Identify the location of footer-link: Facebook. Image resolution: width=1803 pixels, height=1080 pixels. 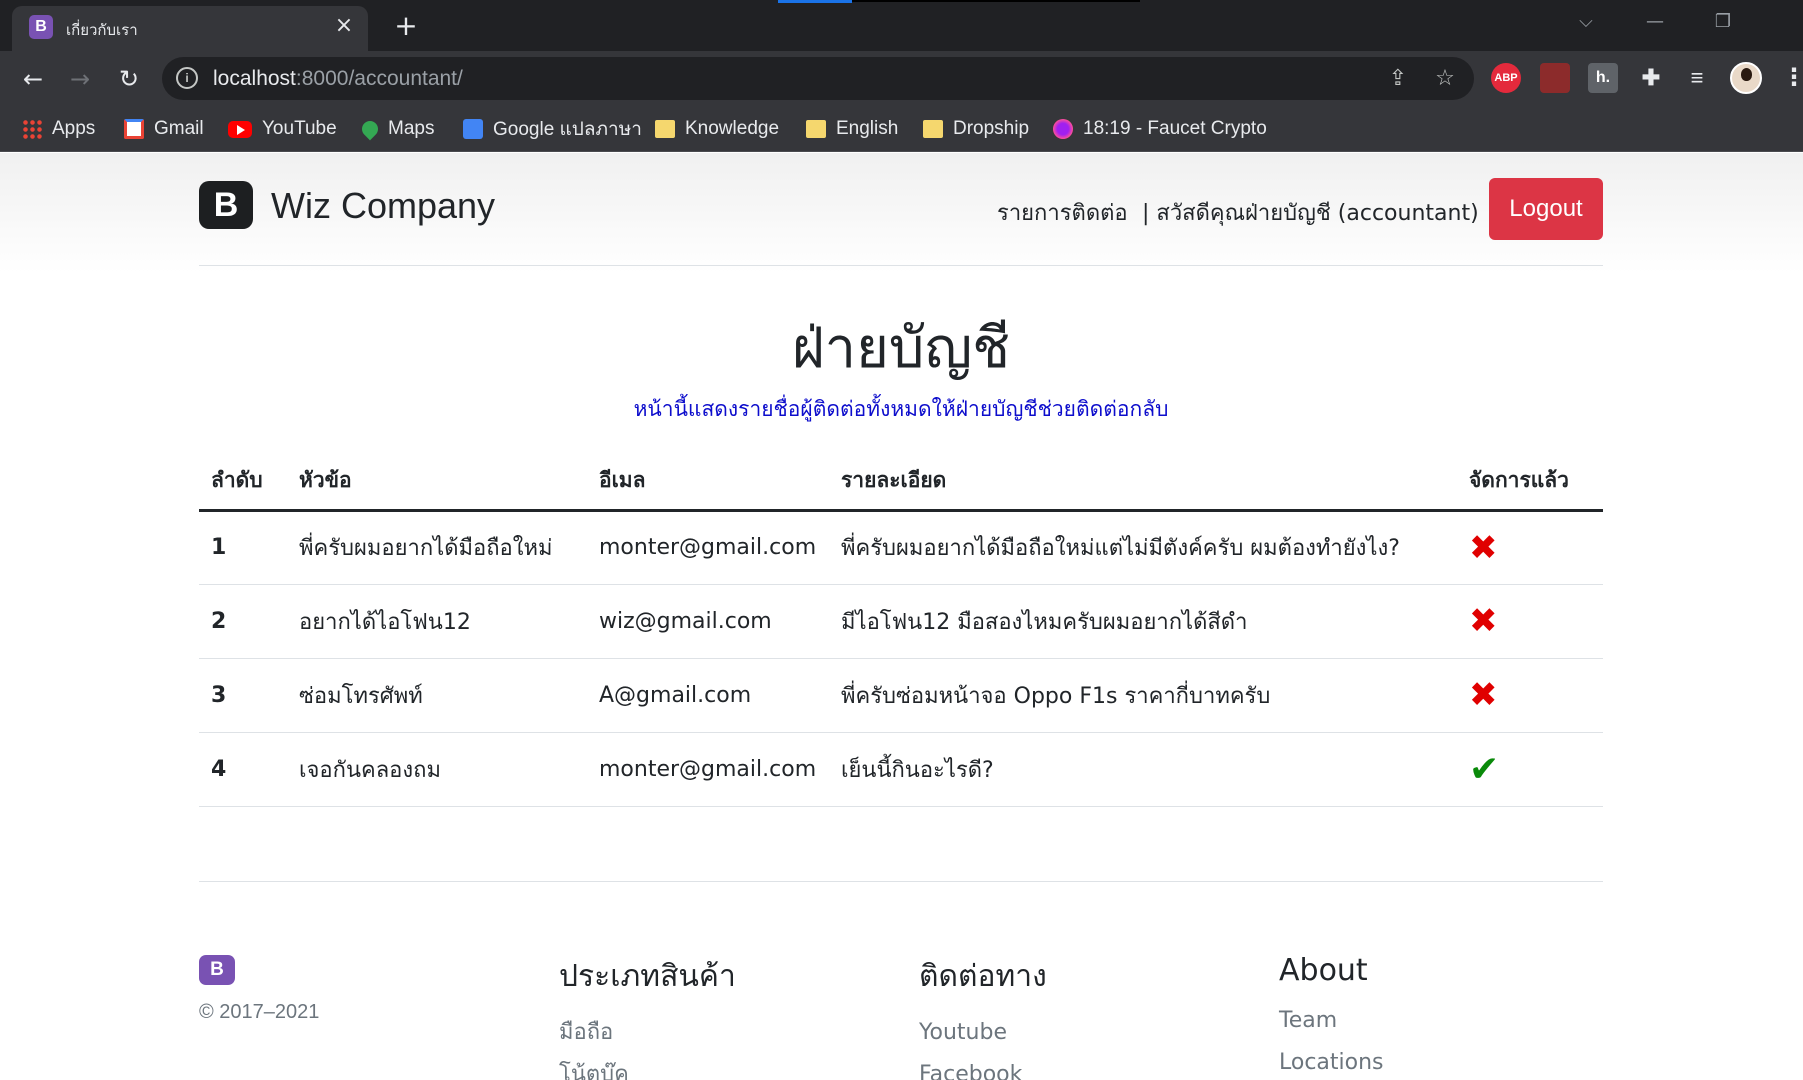
(983, 1067).